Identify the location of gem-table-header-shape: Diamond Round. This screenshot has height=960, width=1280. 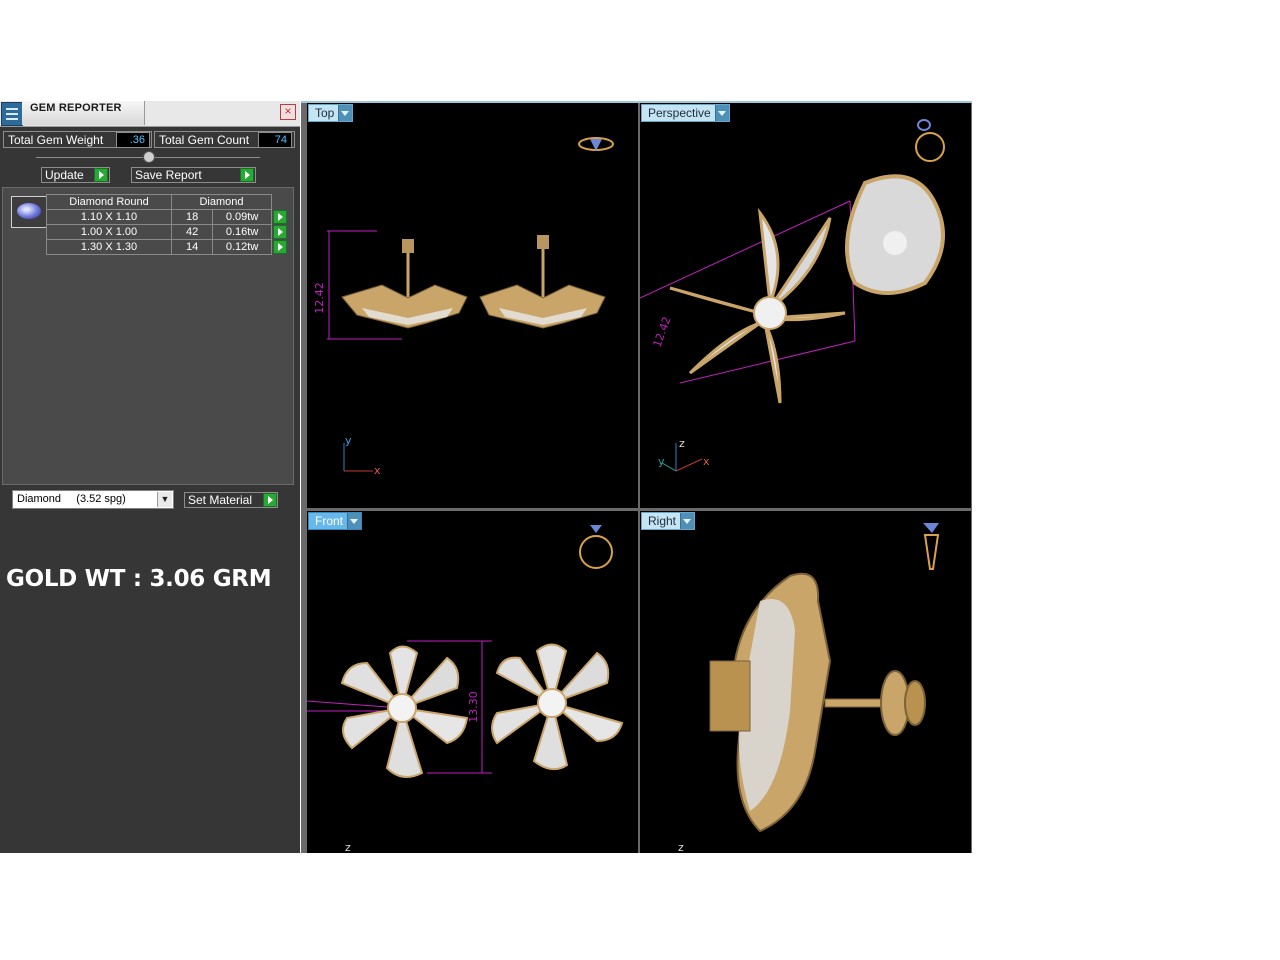
(109, 202).